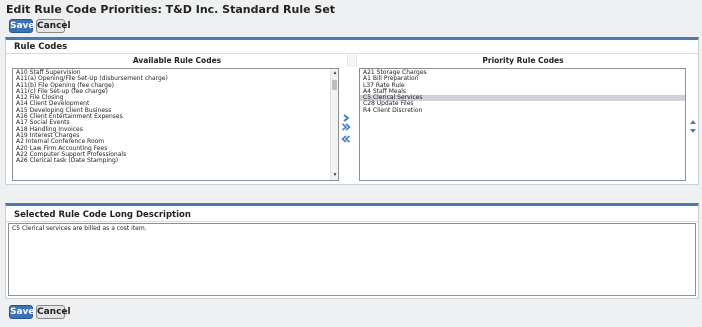 This screenshot has width=702, height=327. I want to click on list-item: R4 Client Discretion, so click(522, 110).